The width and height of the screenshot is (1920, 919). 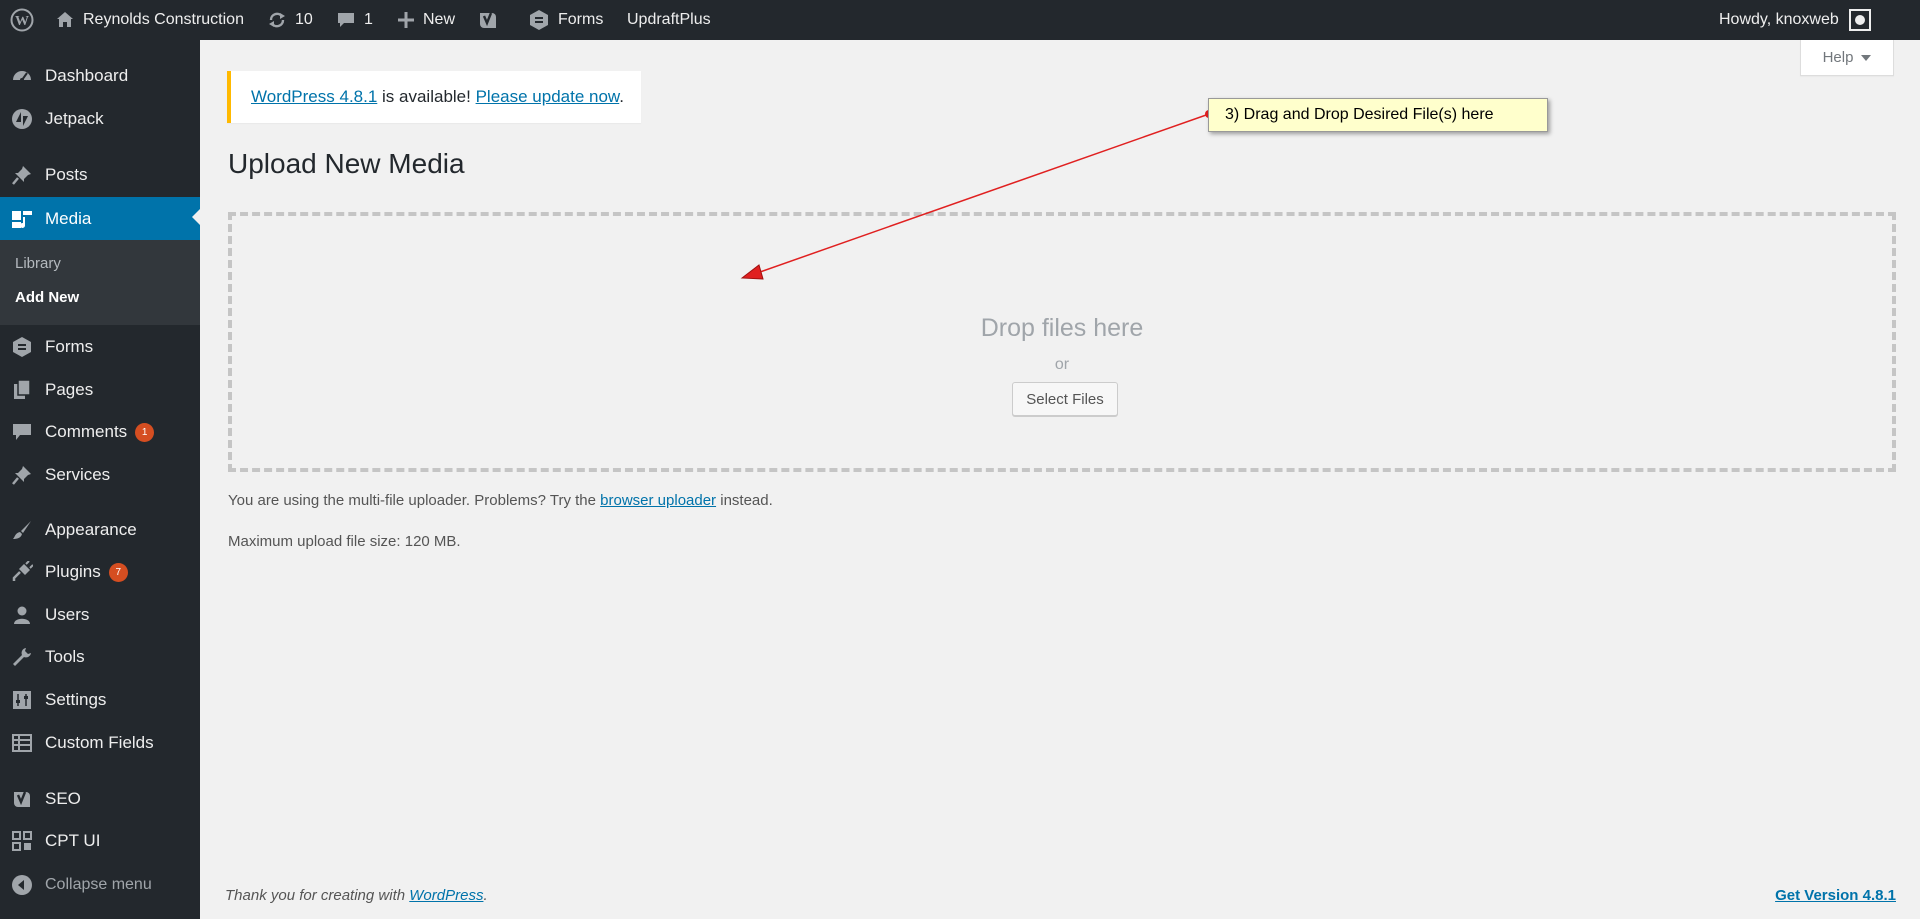 What do you see at coordinates (22, 219) in the screenshot?
I see `media-icon` at bounding box center [22, 219].